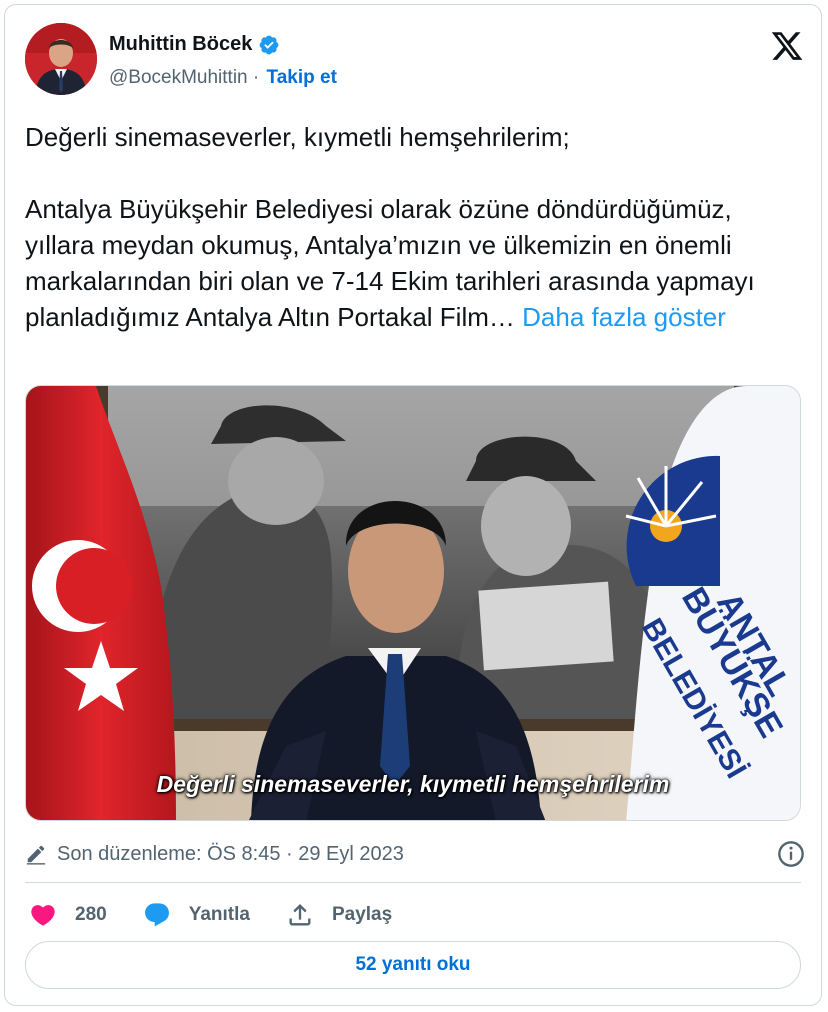 This screenshot has height=1012, width=828. What do you see at coordinates (178, 78) in the screenshot?
I see `author-handle: @BocekMuhittin` at bounding box center [178, 78].